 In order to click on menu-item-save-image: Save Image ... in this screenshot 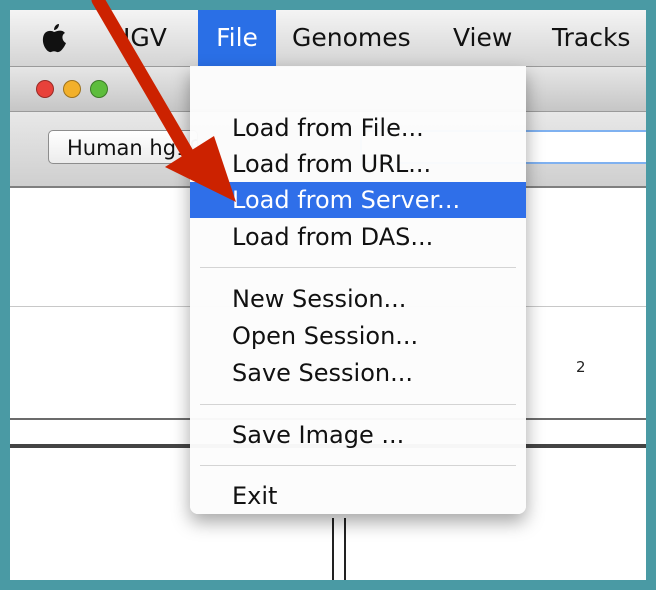, I will do `click(358, 435)`.